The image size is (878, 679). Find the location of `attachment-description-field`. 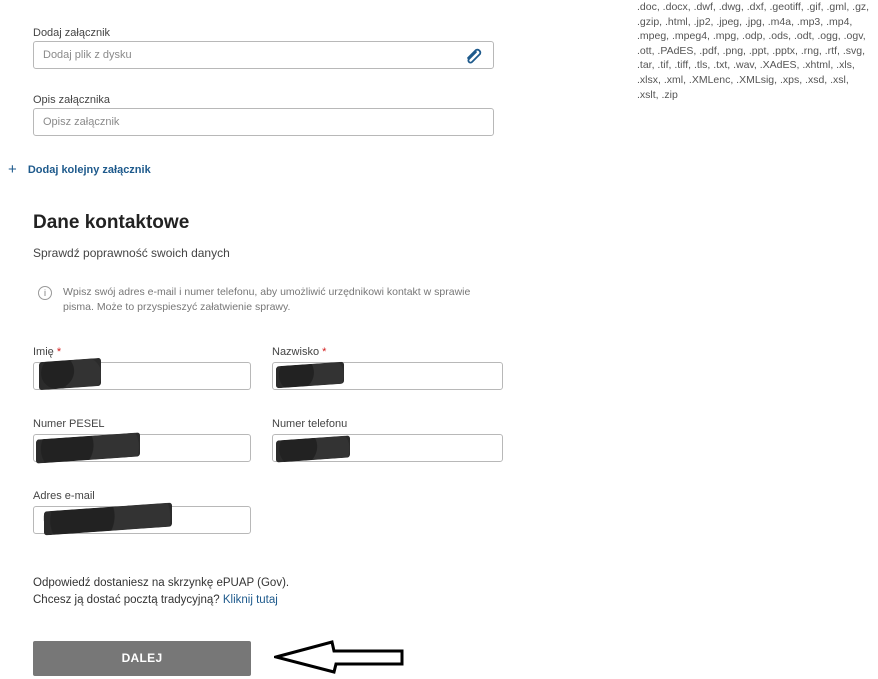

attachment-description-field is located at coordinates (263, 122).